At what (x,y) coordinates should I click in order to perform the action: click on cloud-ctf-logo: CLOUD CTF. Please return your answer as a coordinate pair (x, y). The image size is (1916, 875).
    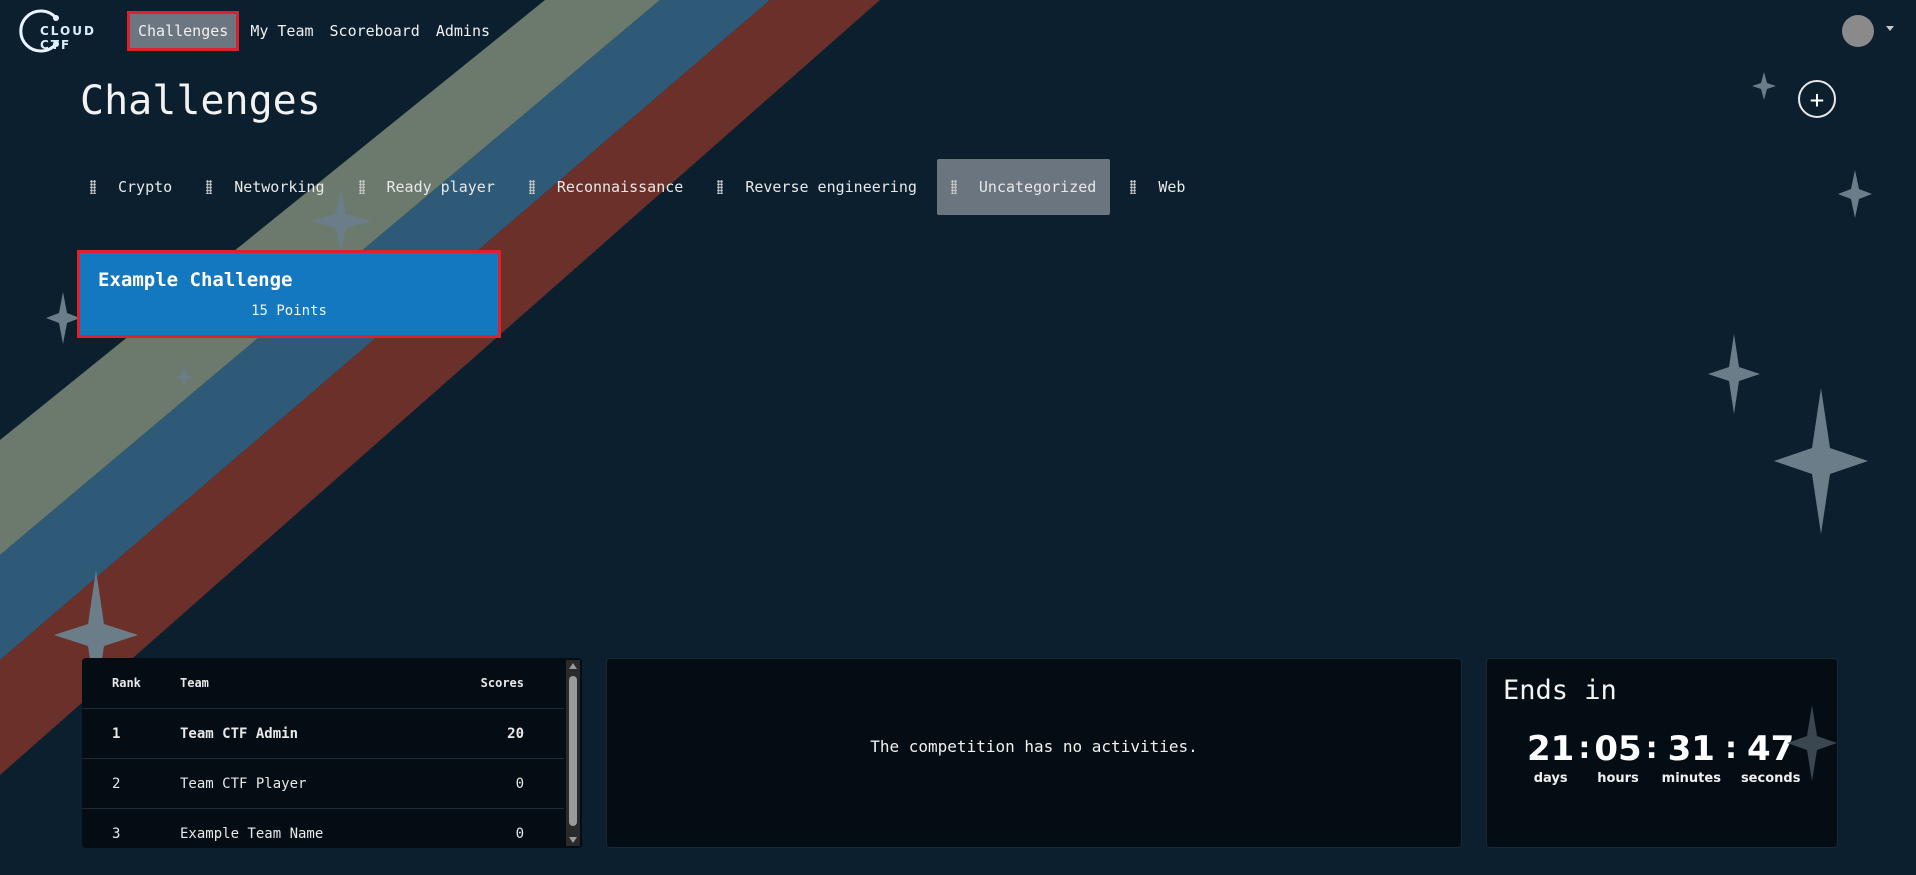
    Looking at the image, I should click on (68, 31).